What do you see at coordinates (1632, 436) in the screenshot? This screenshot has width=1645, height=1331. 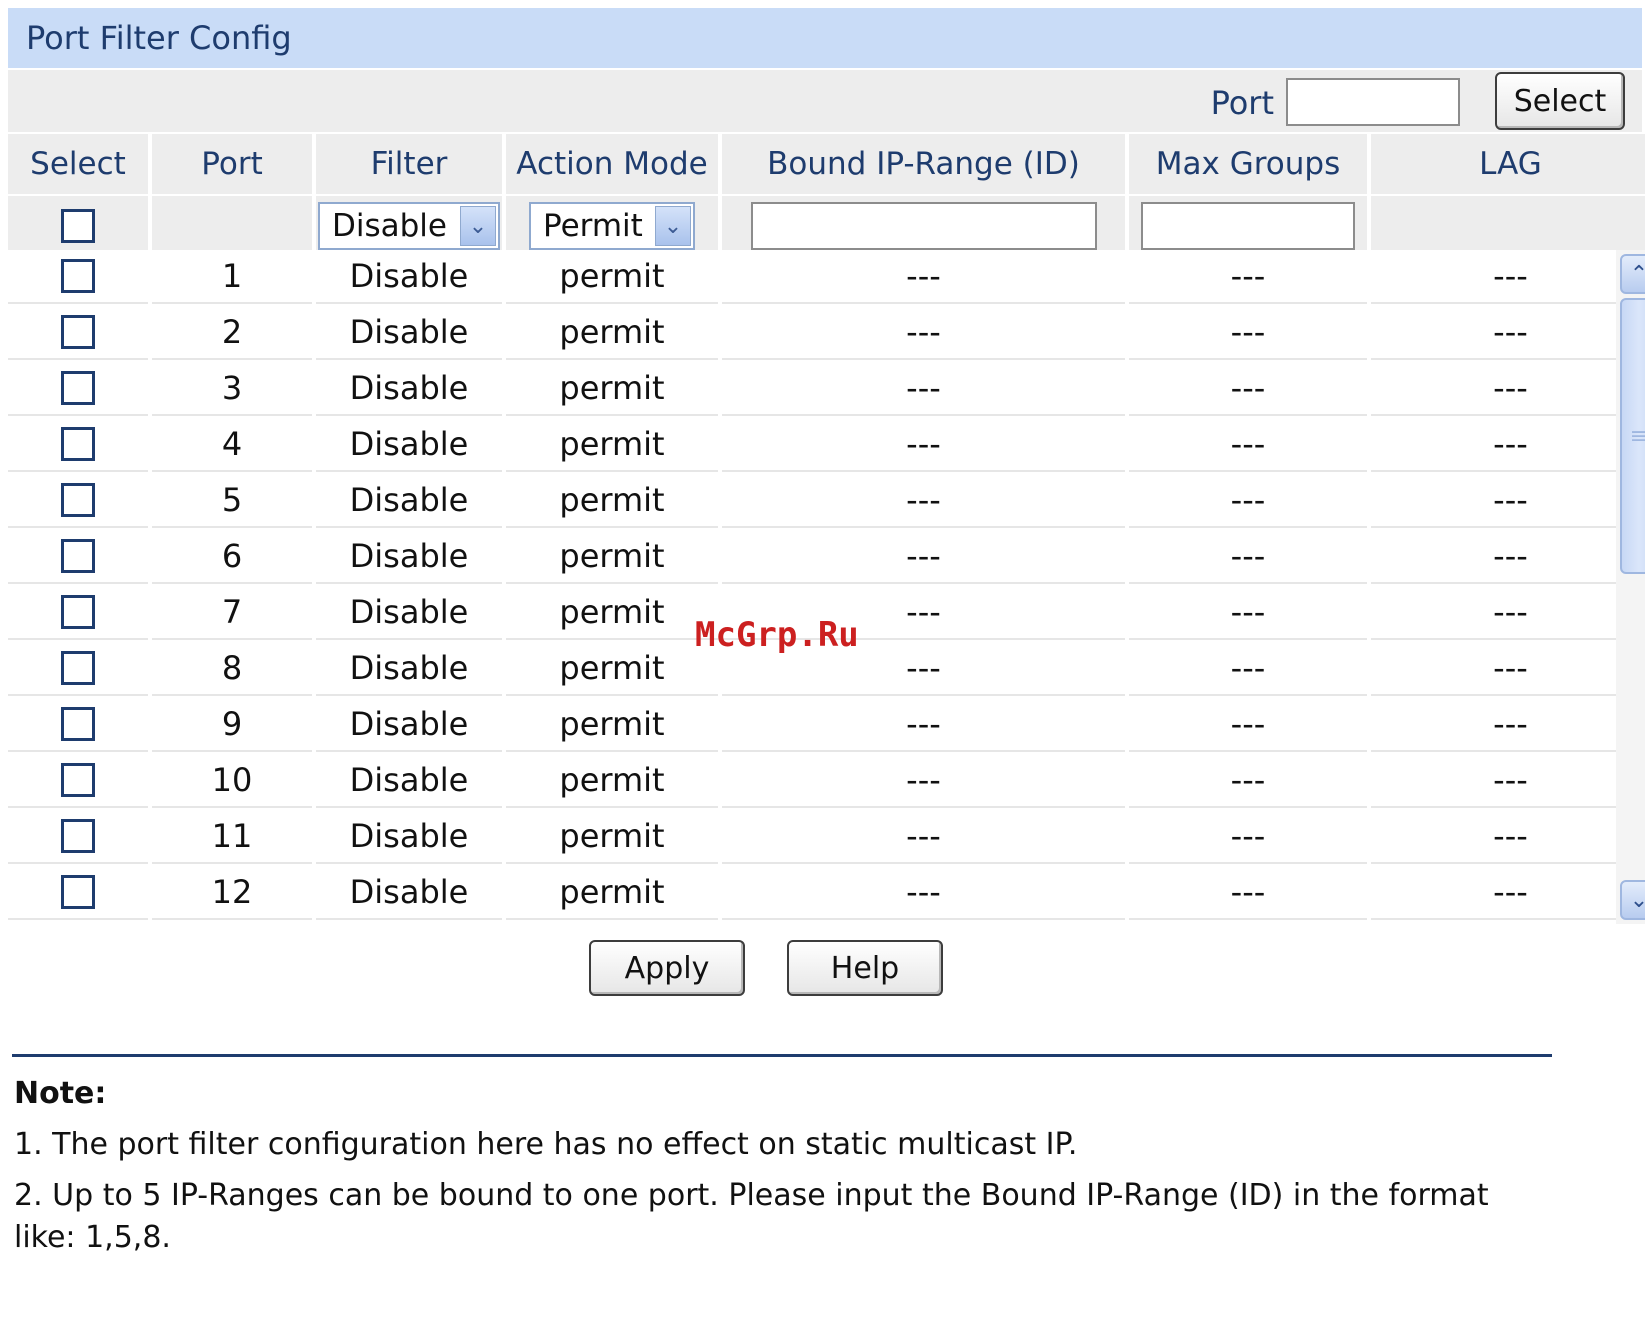 I see `scrollbar-thumb: ≡` at bounding box center [1632, 436].